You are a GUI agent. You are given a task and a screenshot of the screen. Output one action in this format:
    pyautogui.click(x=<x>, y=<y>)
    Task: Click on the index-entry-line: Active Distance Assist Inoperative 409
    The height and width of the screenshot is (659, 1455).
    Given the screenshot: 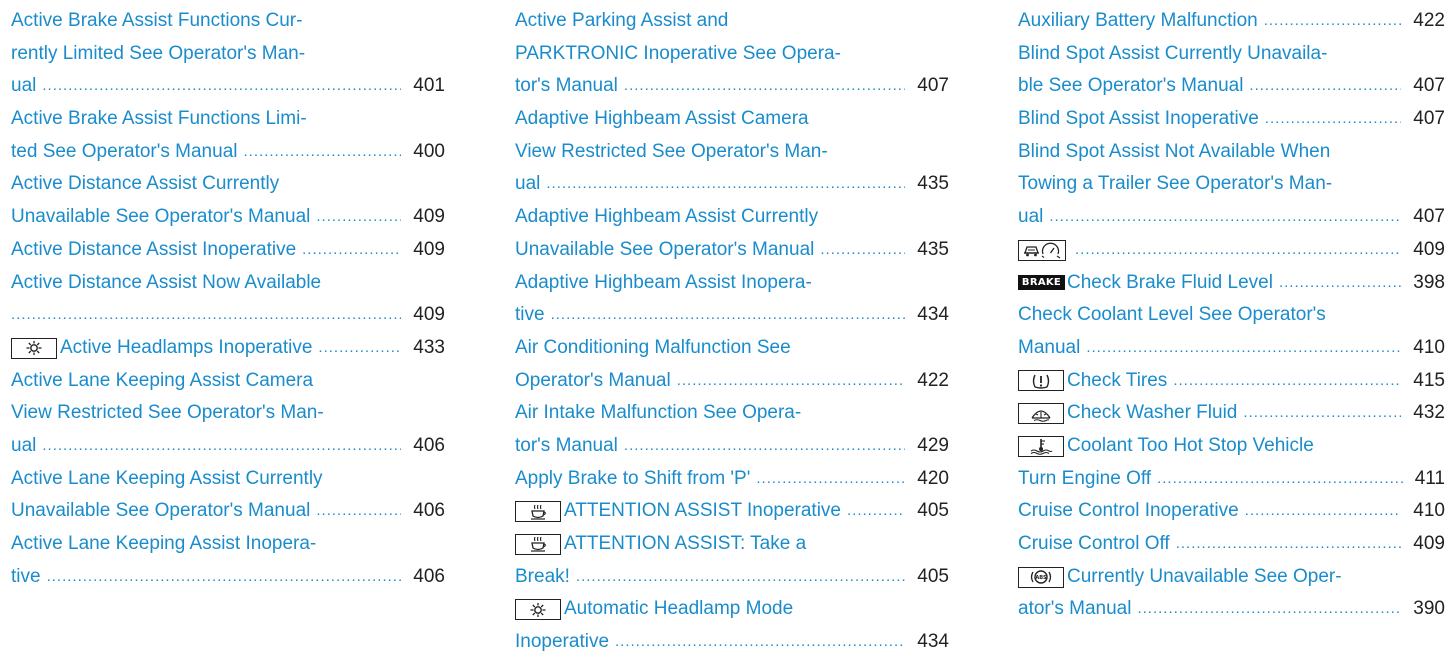 What is the action you would take?
    pyautogui.click(x=228, y=250)
    